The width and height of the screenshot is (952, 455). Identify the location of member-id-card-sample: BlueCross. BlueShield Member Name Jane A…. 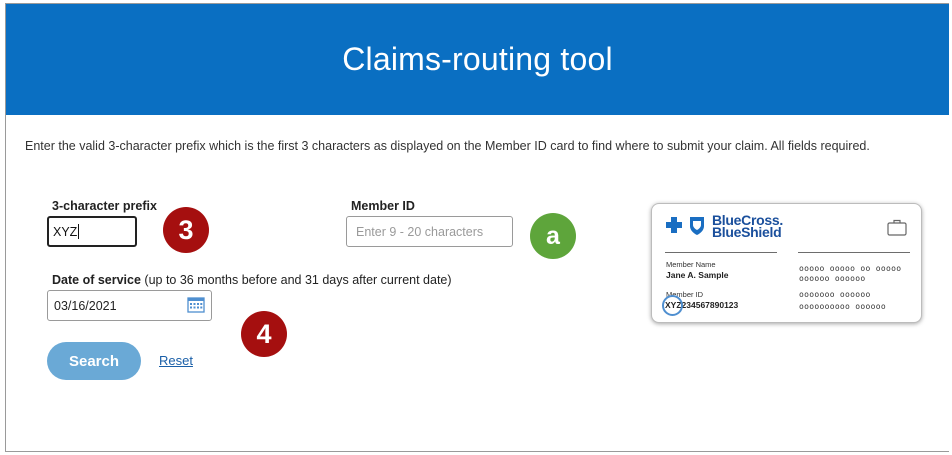
(786, 263).